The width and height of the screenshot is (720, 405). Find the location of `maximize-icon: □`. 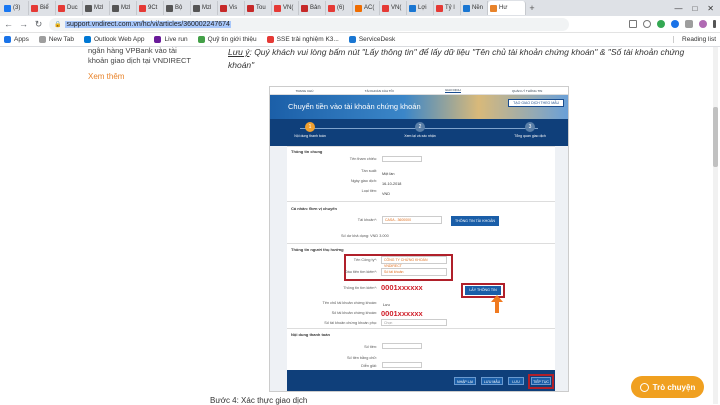

maximize-icon: □ is located at coordinates (694, 8).